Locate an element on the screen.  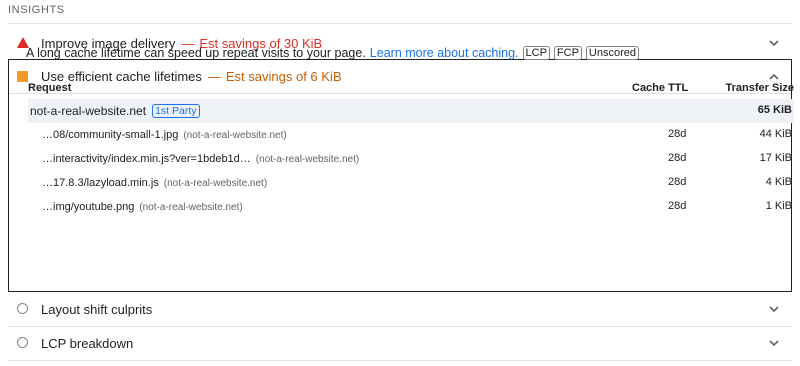
transfer-size: 4 KiB is located at coordinates (778, 182).